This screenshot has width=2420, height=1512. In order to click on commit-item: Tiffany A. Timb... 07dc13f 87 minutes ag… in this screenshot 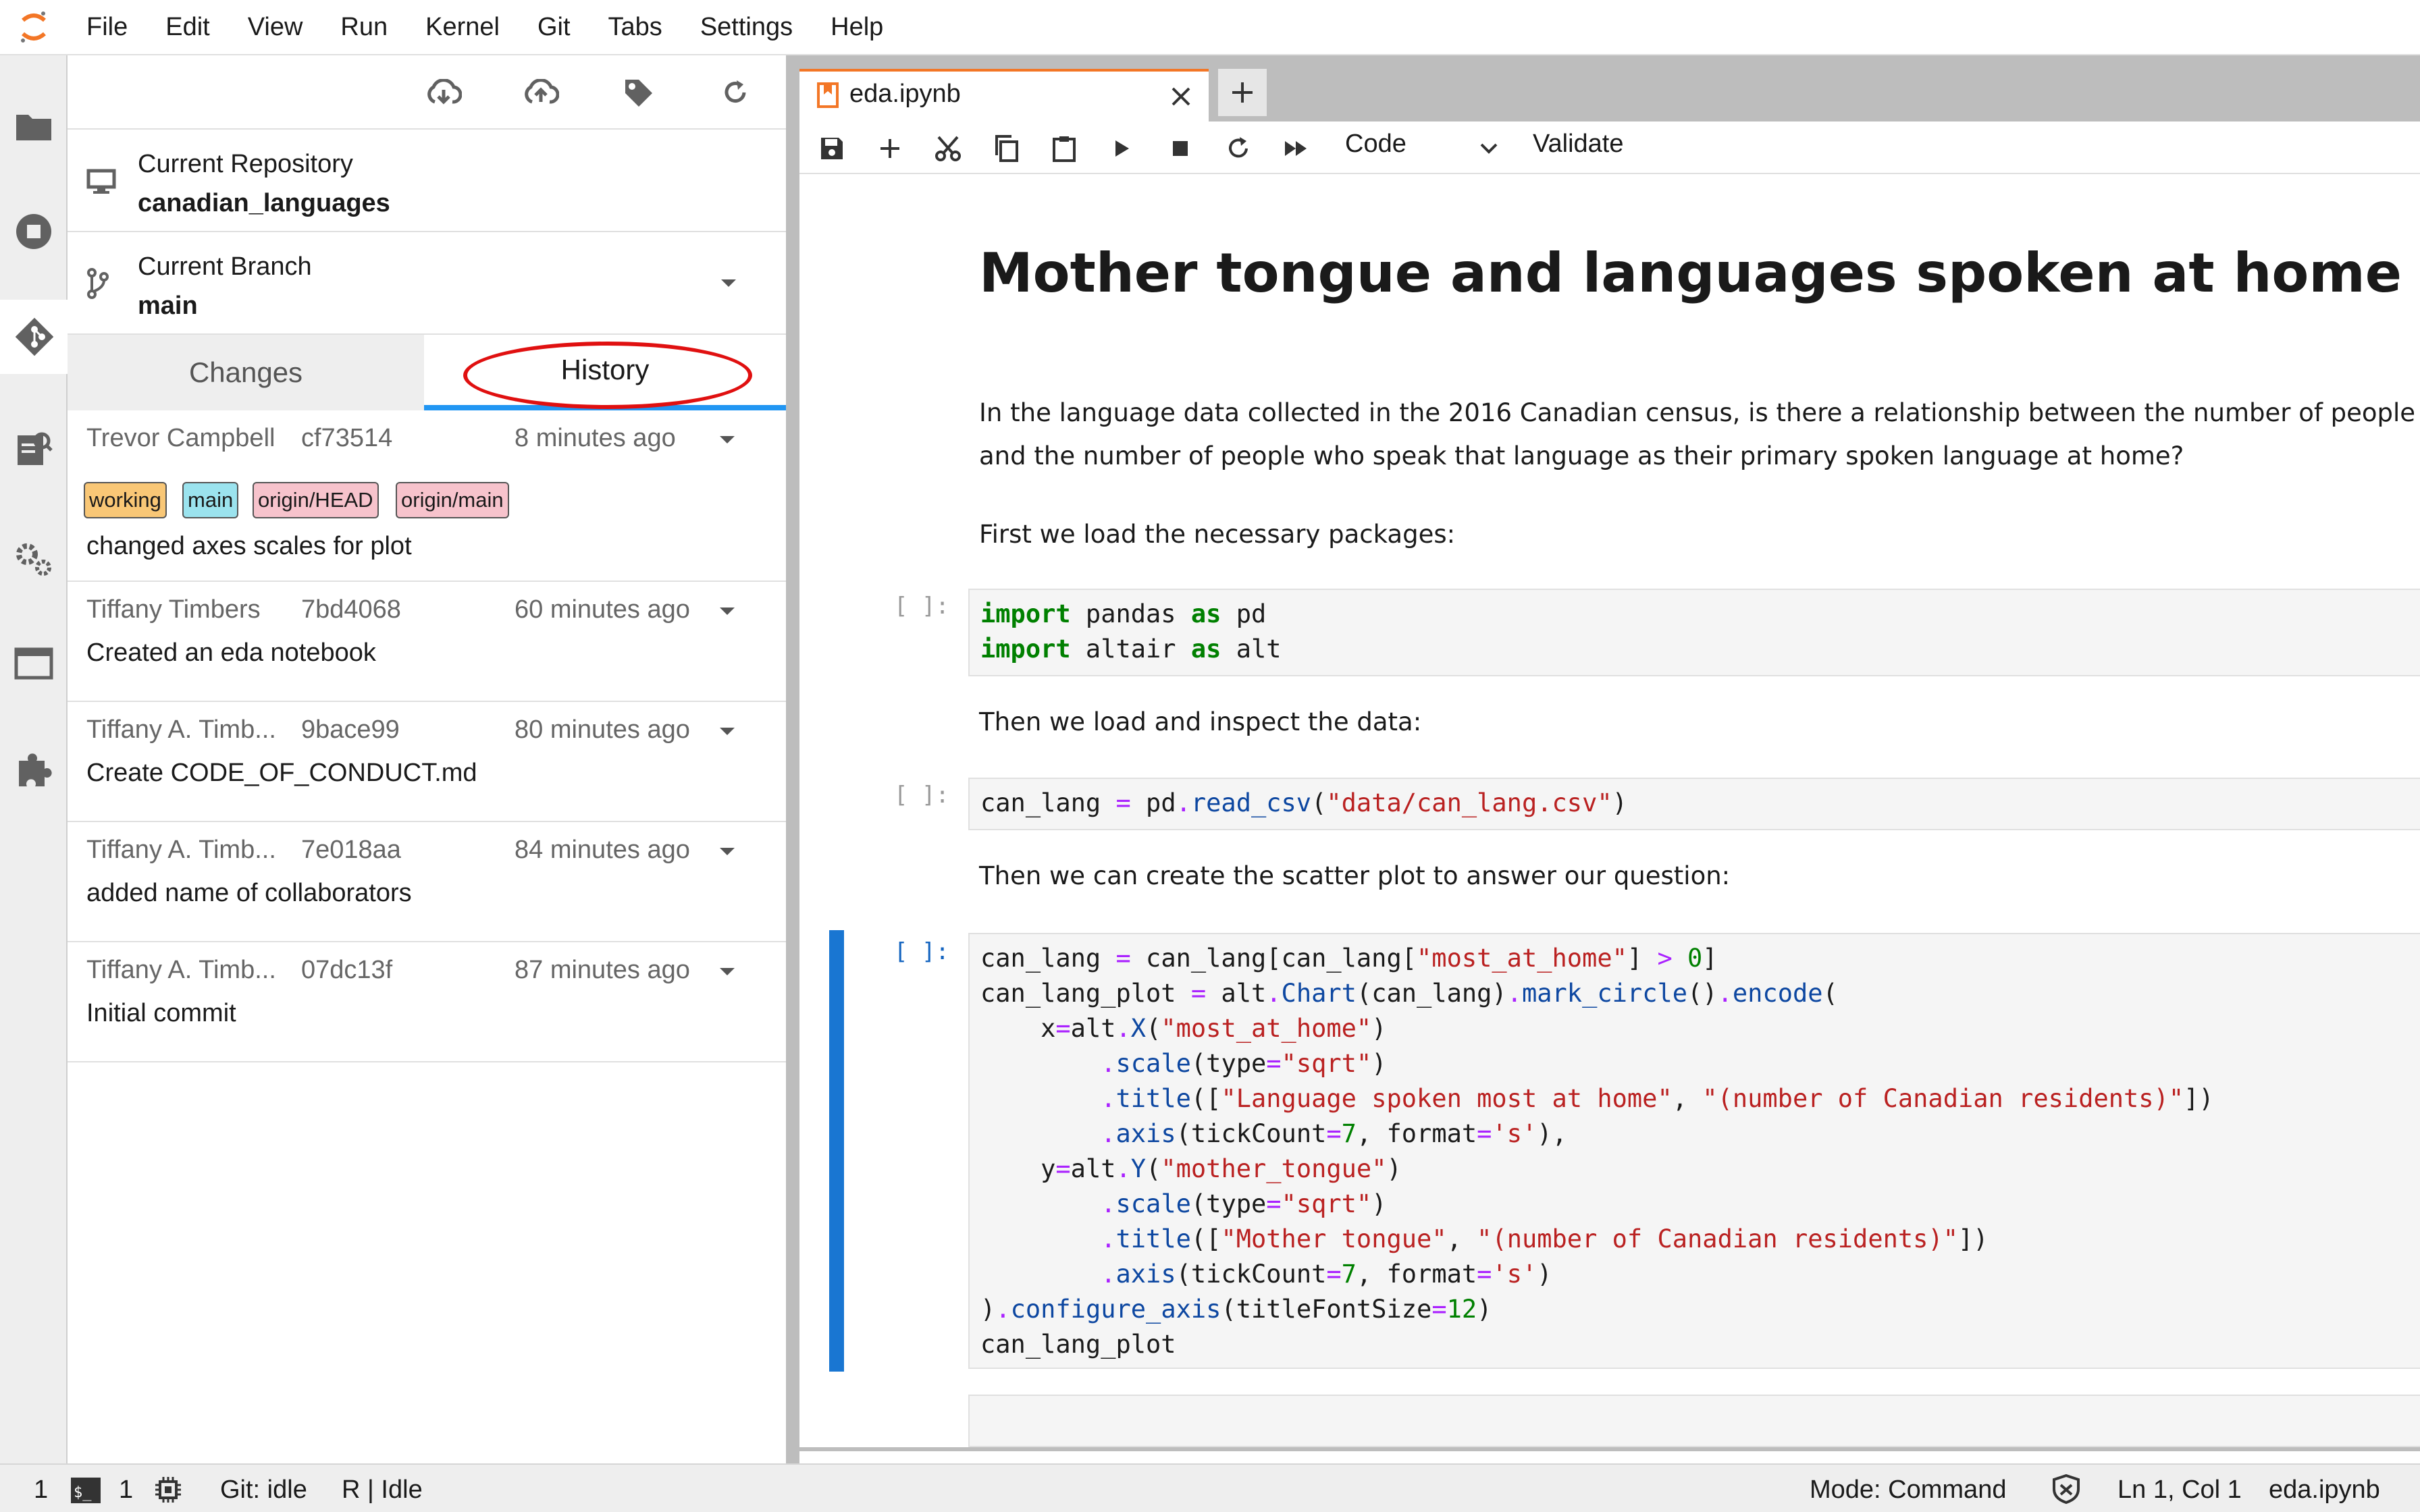, I will do `click(427, 1002)`.